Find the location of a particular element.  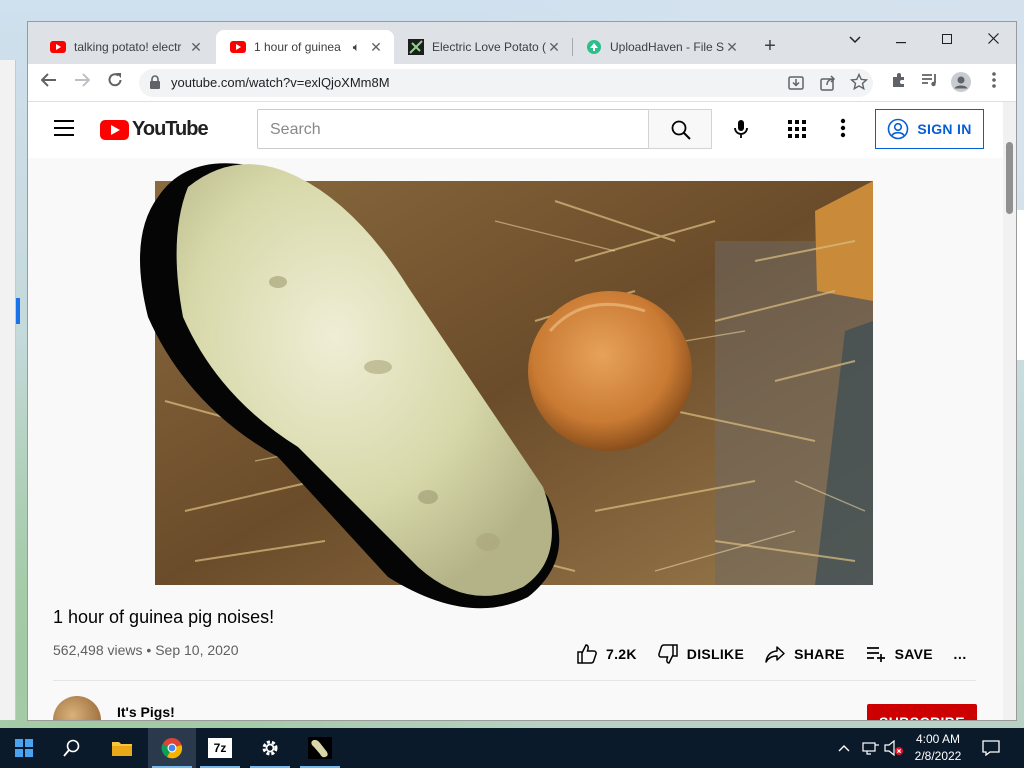

uploadhaven-icon is located at coordinates (594, 47).